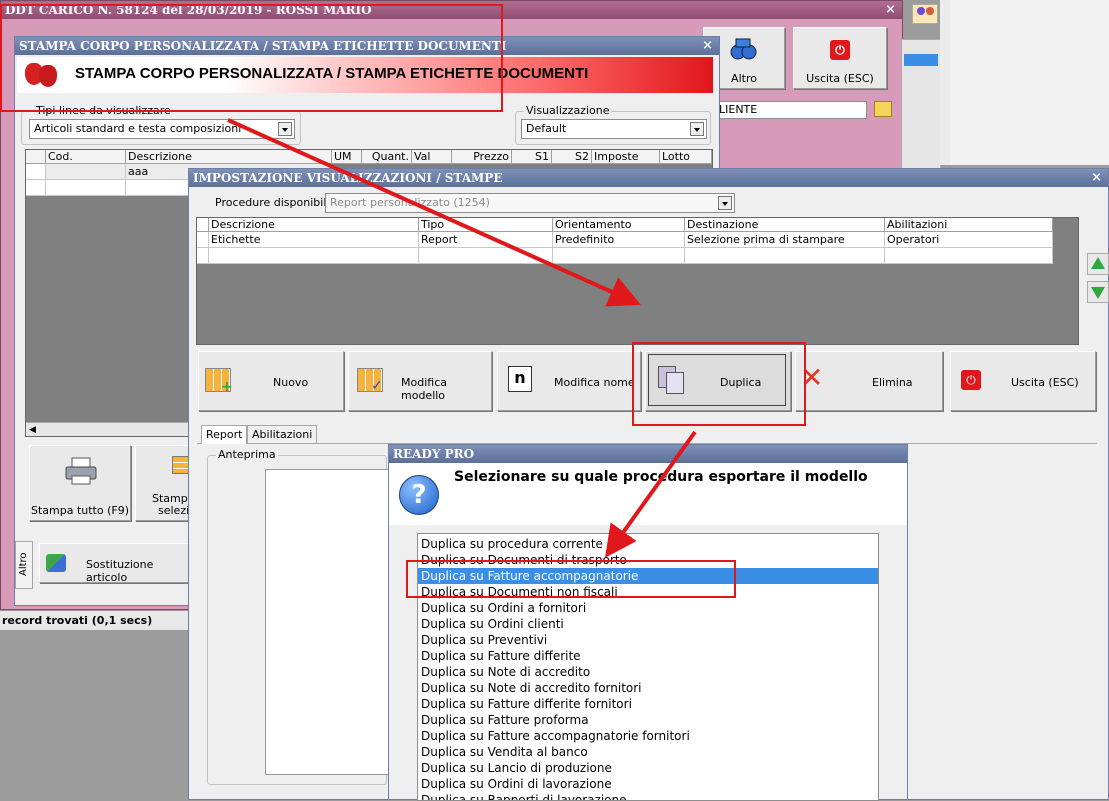 This screenshot has height=801, width=1109. Describe the element at coordinates (224, 434) in the screenshot. I see `tab-report: Report` at that location.